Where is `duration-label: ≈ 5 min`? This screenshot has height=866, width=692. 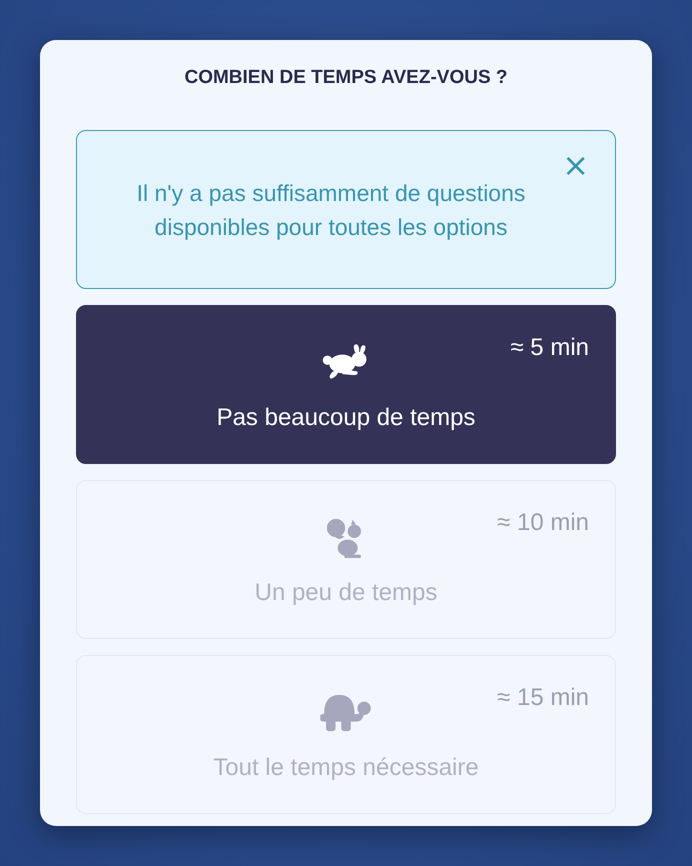 duration-label: ≈ 5 min is located at coordinates (549, 348).